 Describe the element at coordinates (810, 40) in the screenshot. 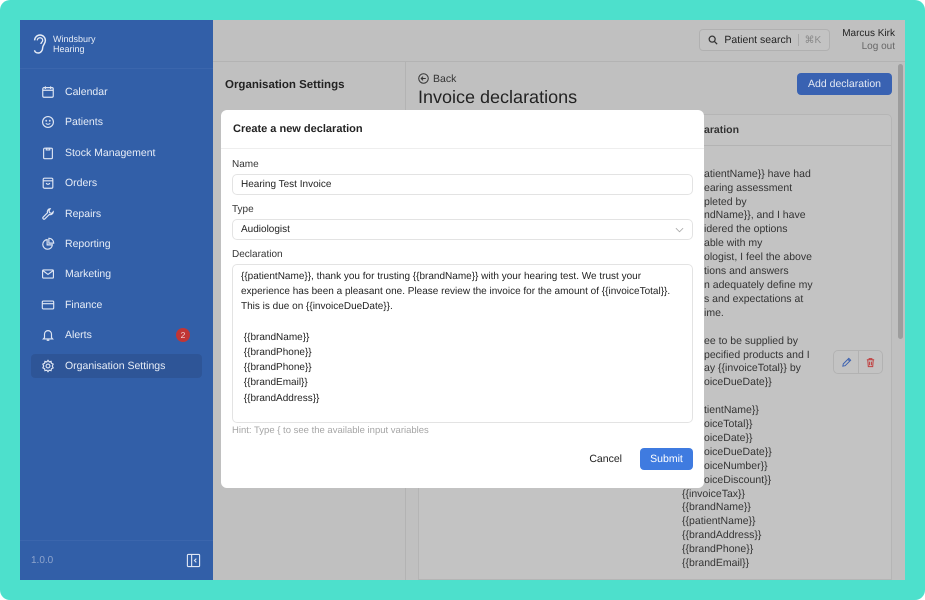

I see `shortcut-hint: ⌘K` at that location.